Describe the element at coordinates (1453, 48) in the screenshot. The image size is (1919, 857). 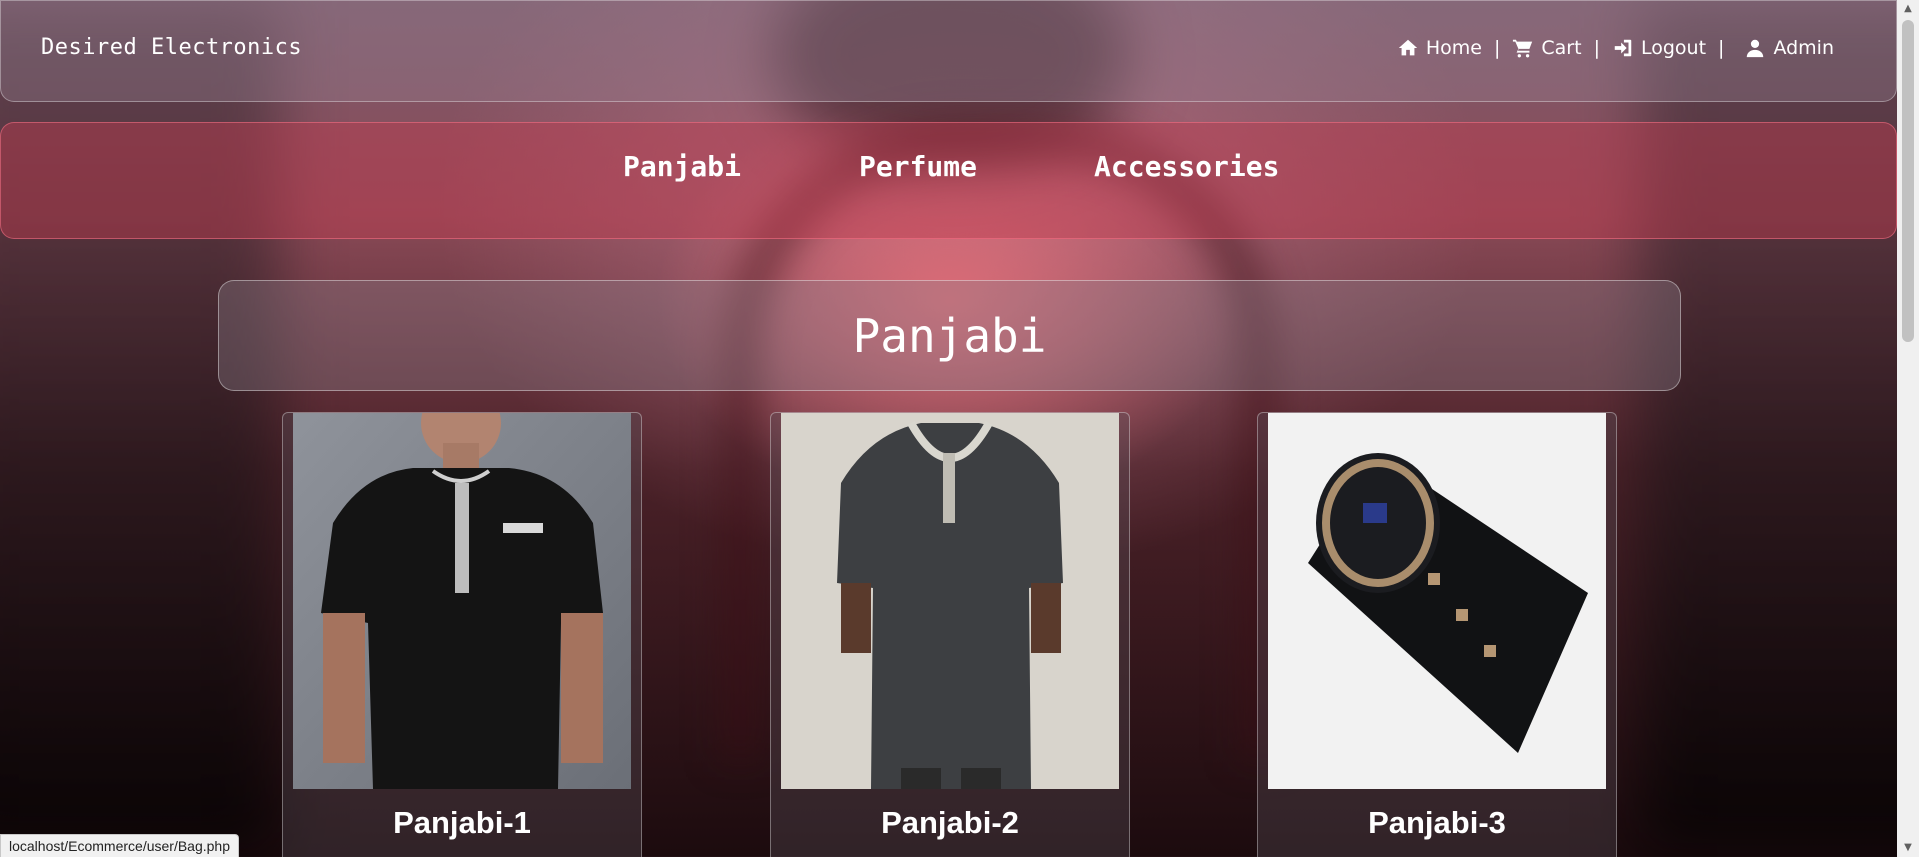
I see `home-link-label: Home` at that location.